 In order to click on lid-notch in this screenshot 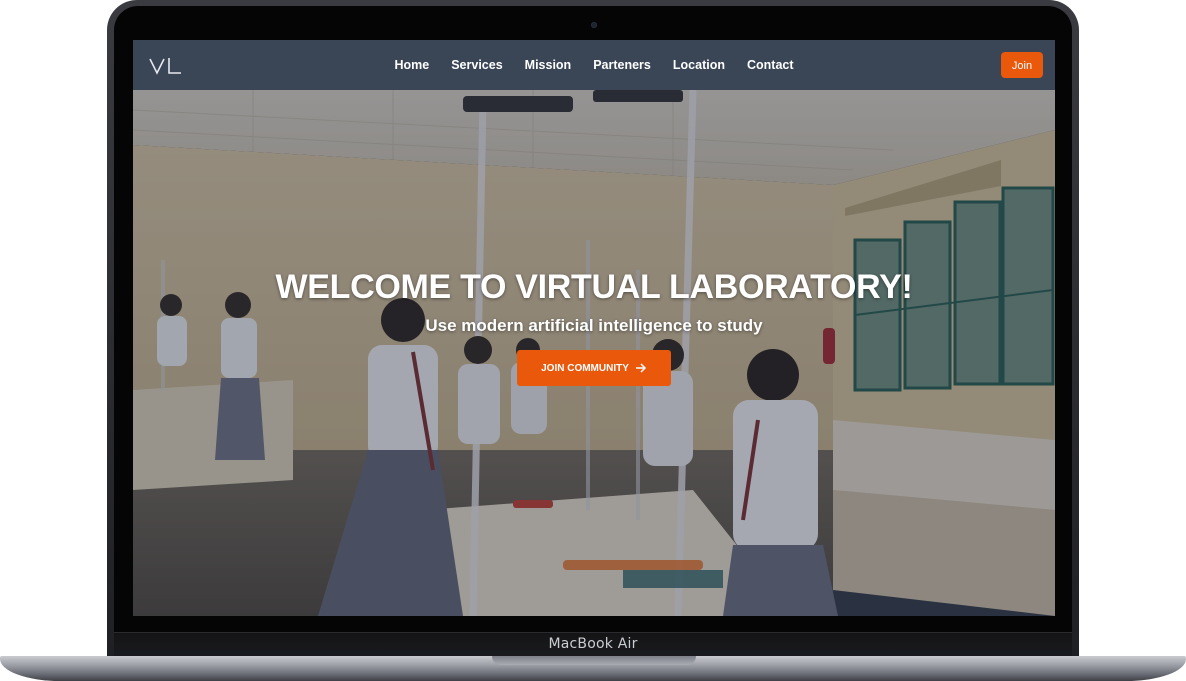, I will do `click(594, 660)`.